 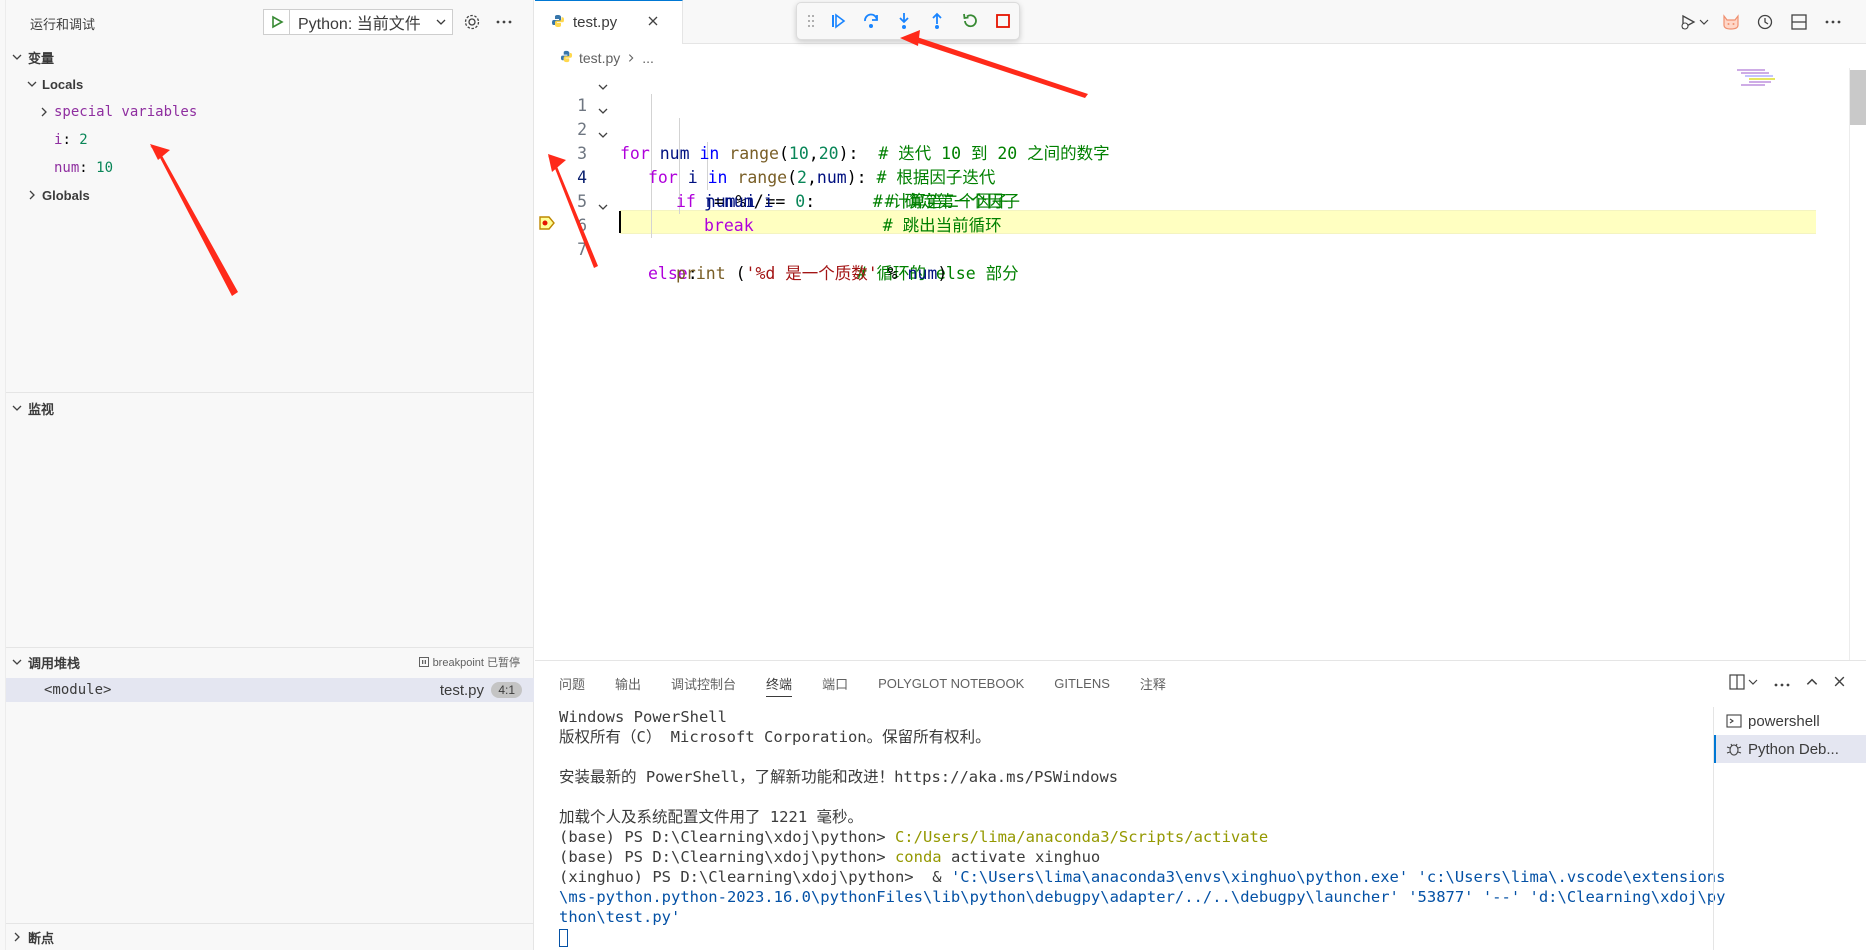 I want to click on frame-file: test.py, so click(x=461, y=690).